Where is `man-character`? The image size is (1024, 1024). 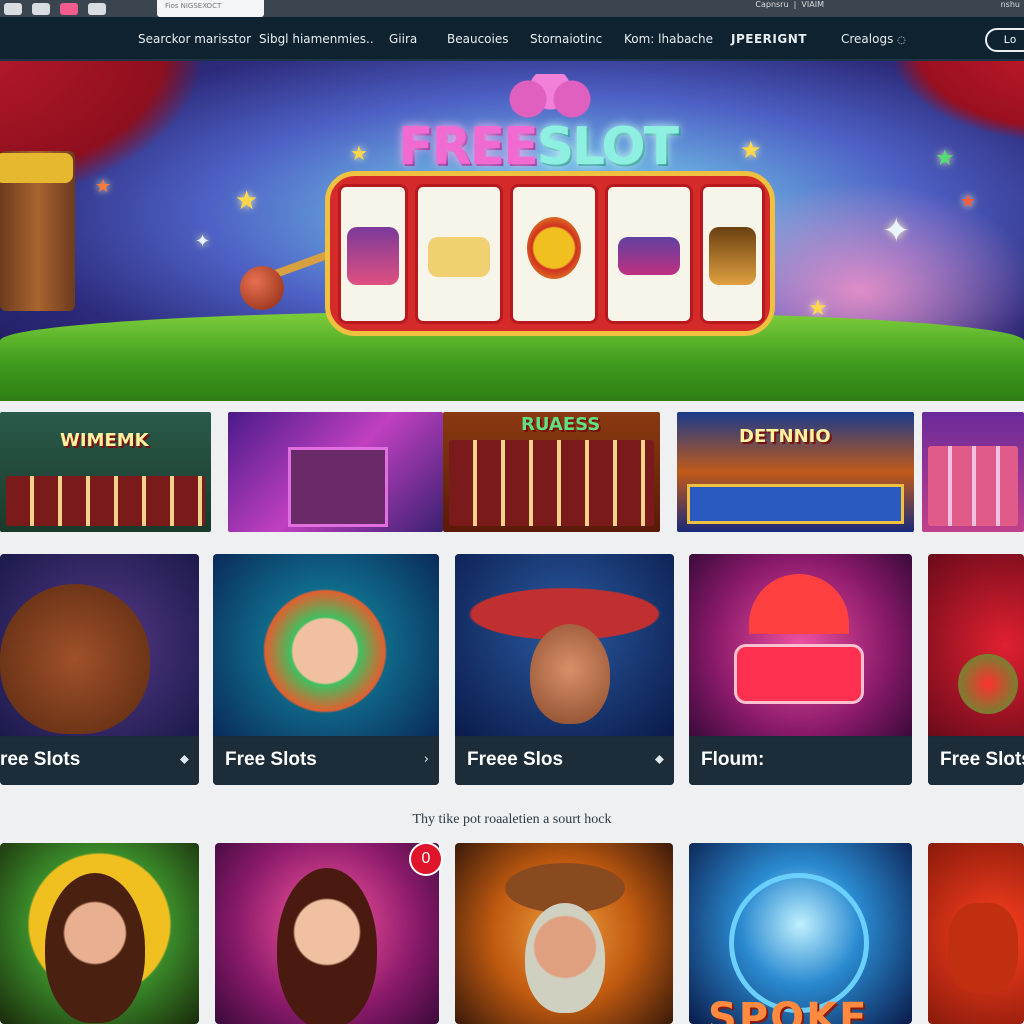 man-character is located at coordinates (570, 674).